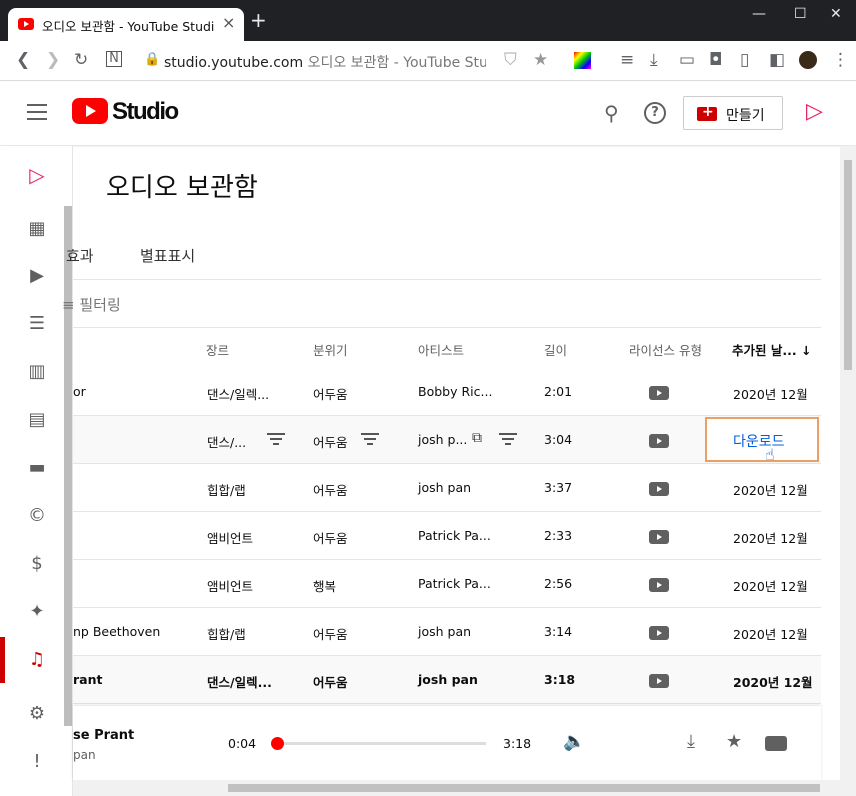 This screenshot has height=796, width=856. I want to click on notion-extension-icon: N, so click(114, 59).